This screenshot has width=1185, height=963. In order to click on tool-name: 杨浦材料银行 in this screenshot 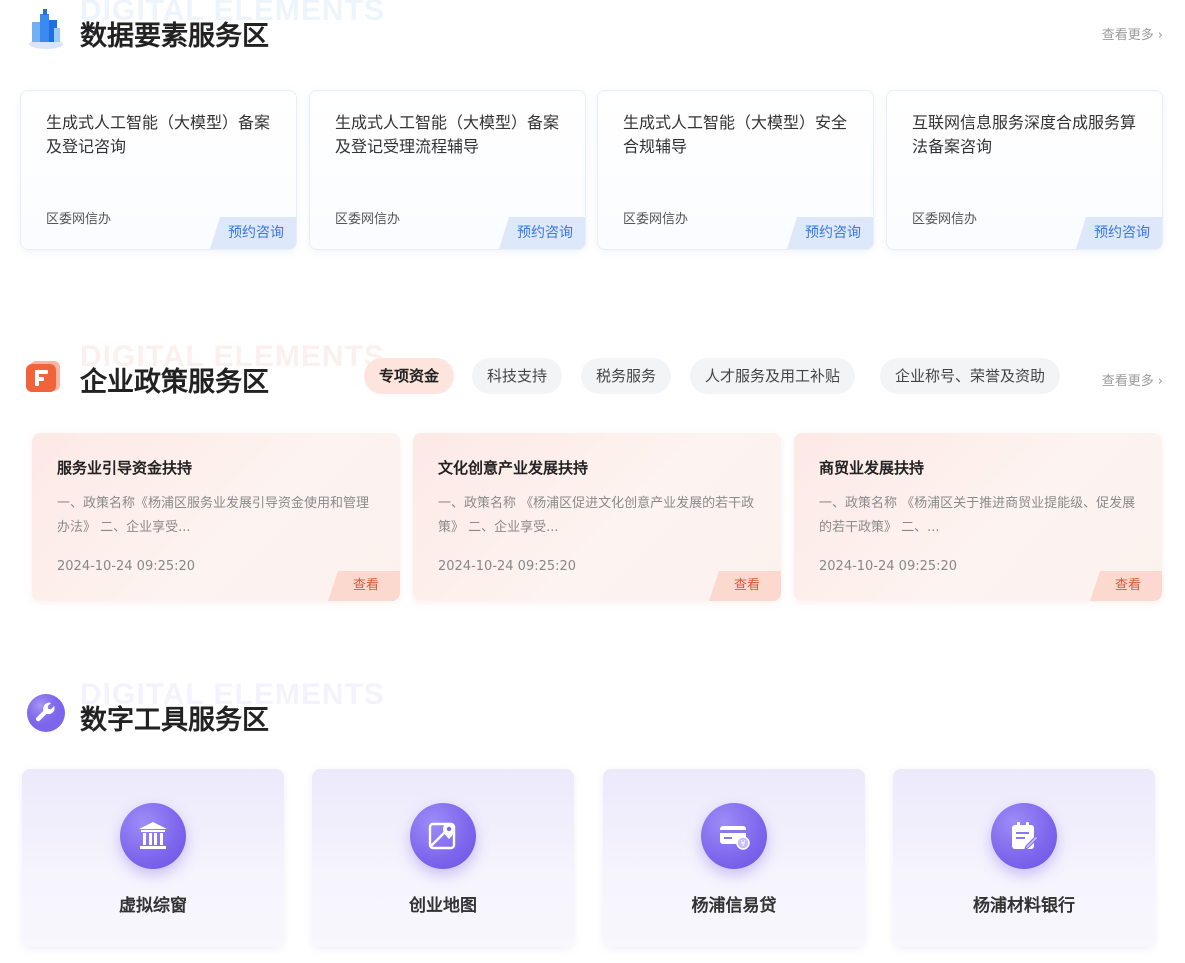, I will do `click(1024, 906)`.